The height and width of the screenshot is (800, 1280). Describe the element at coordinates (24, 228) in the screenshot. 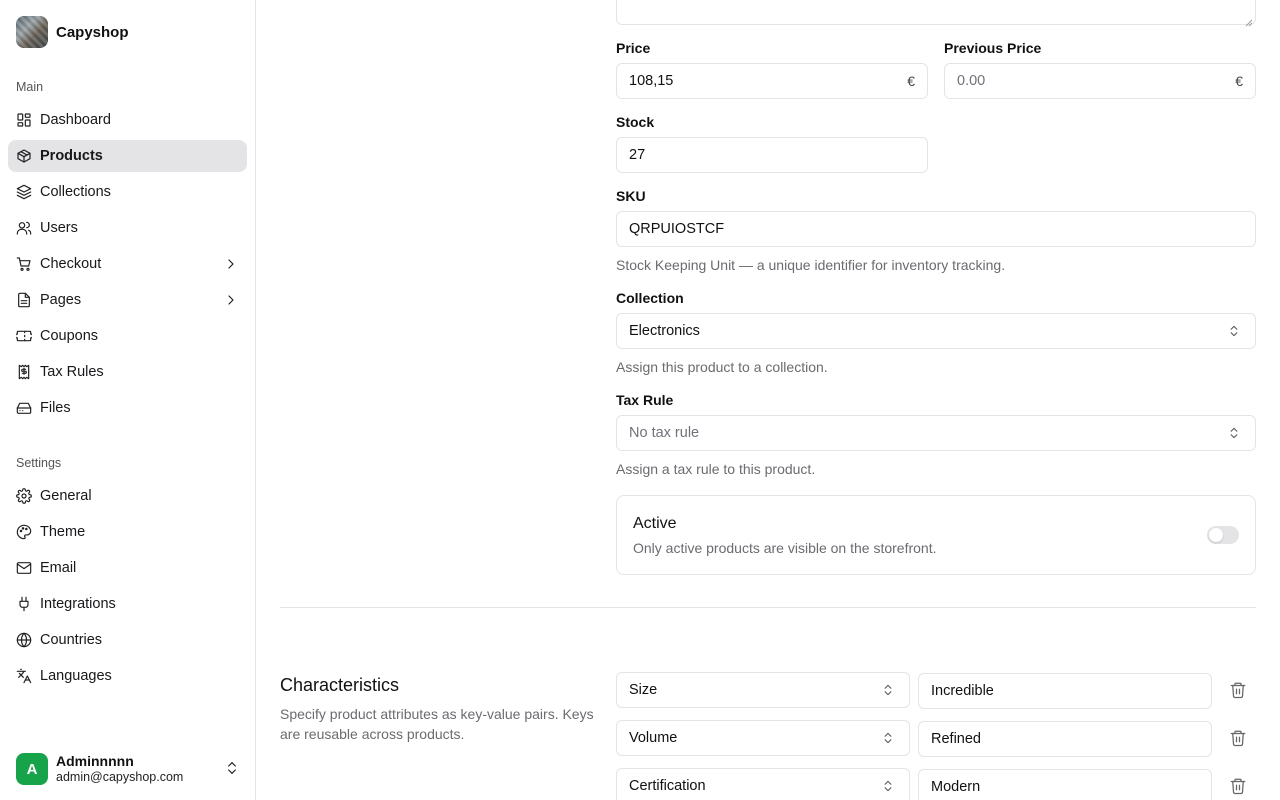

I see `users-icon` at that location.